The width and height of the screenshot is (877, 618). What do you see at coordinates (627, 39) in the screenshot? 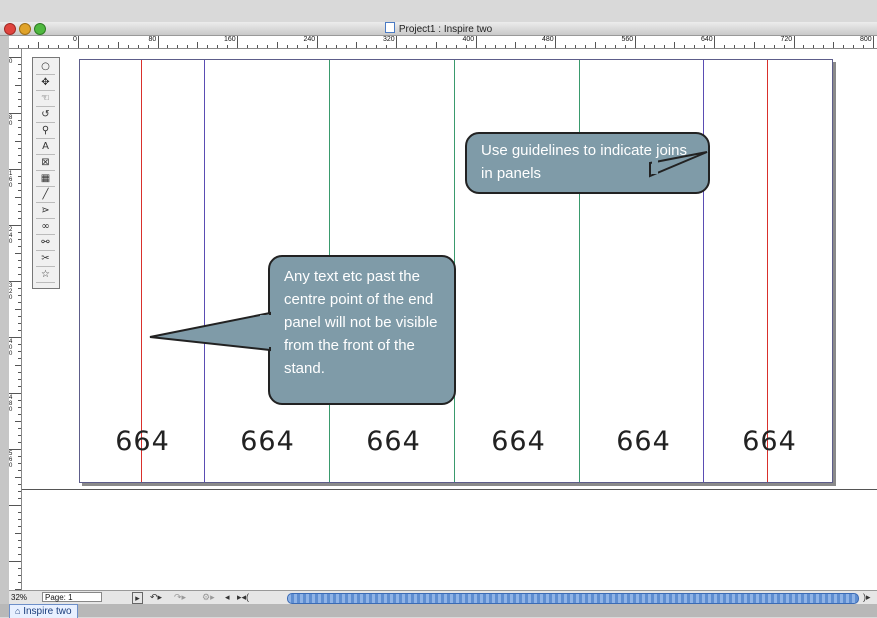
I see `ruler-label: 560` at bounding box center [627, 39].